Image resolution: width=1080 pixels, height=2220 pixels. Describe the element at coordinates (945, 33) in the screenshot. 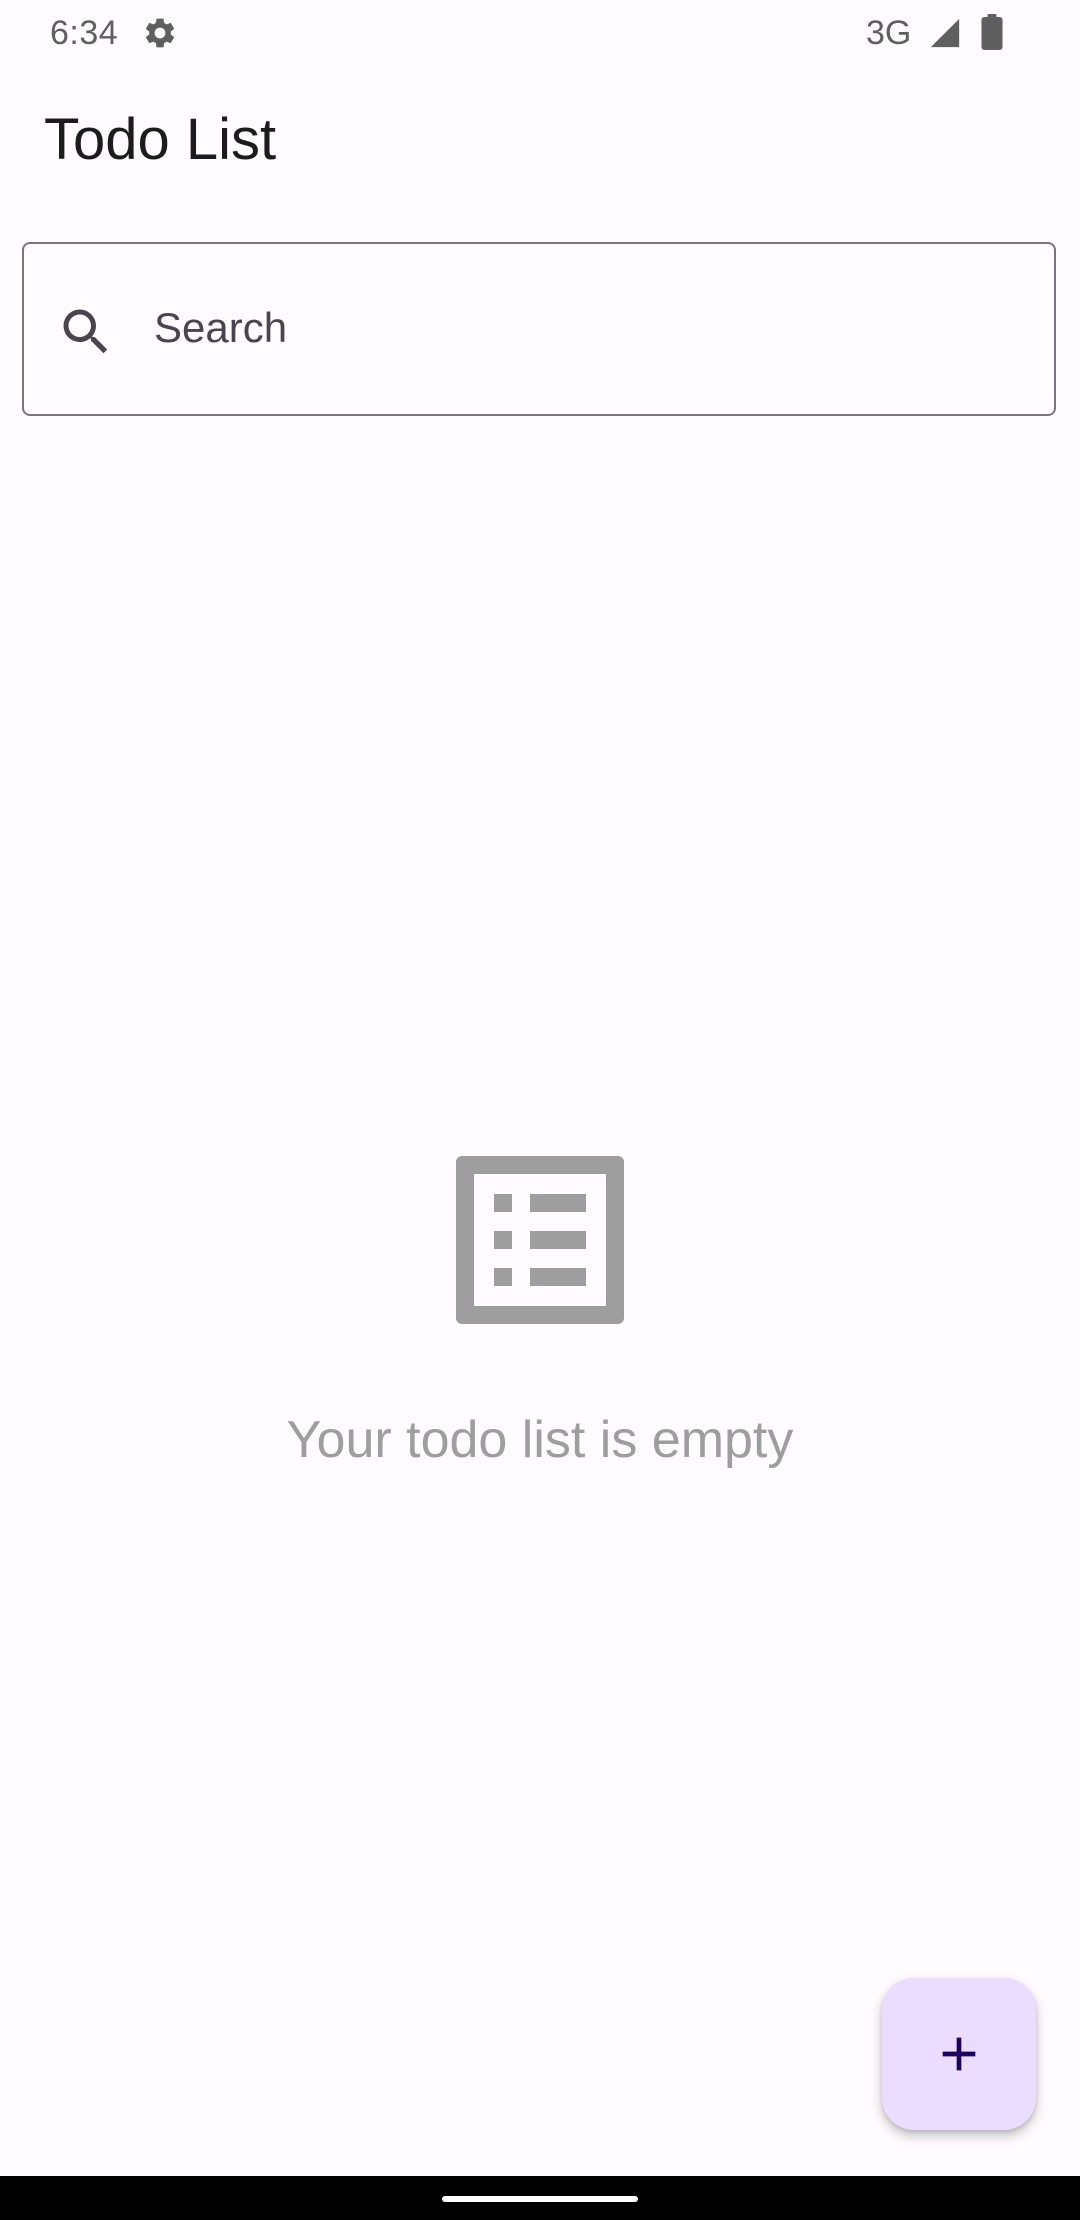

I see `signal-icon` at that location.